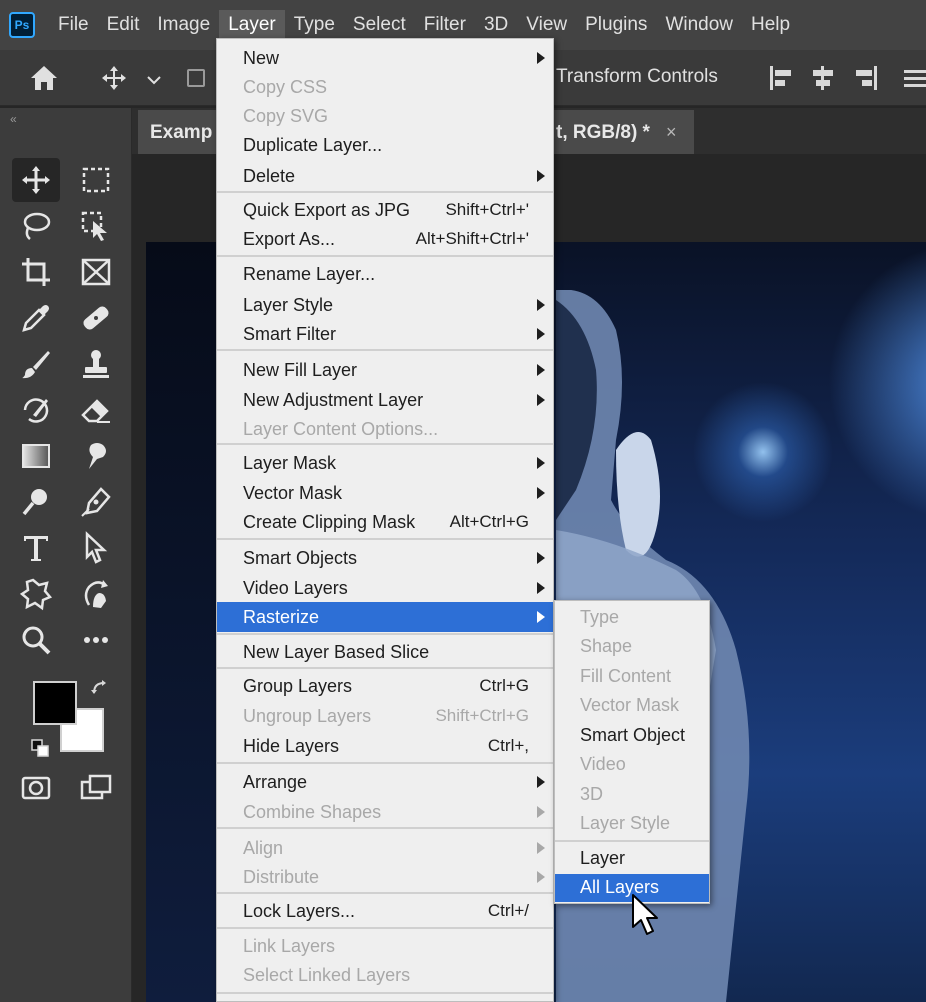 This screenshot has height=1002, width=926. I want to click on foreground-color-swatch, so click(55, 703).